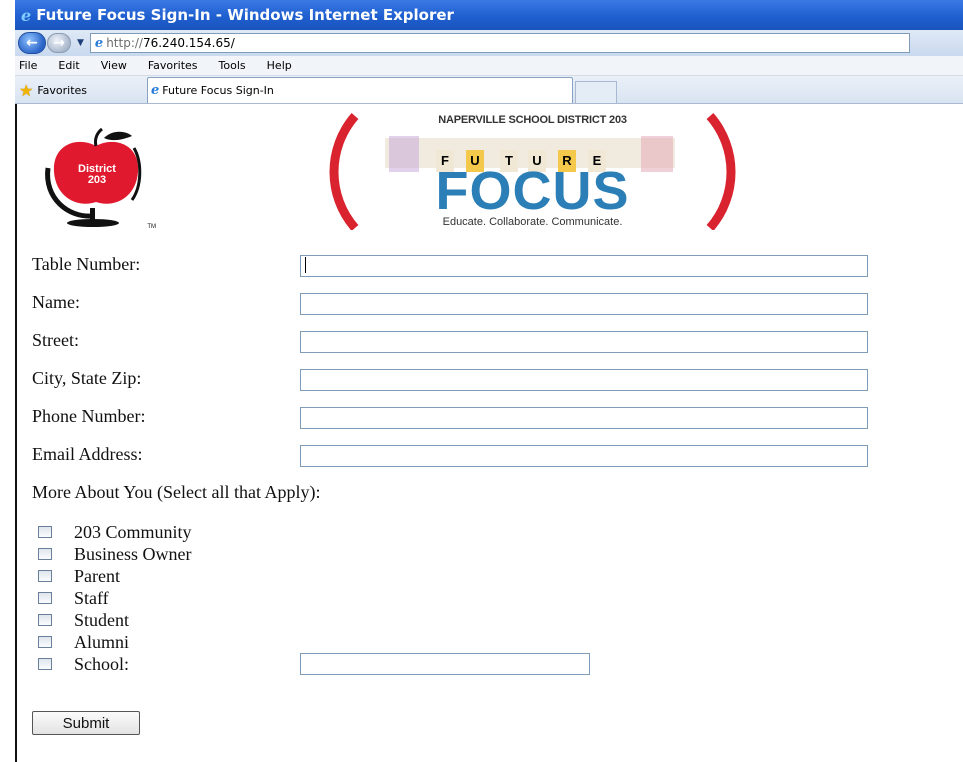  What do you see at coordinates (26, 15) in the screenshot?
I see `ie-icon: e` at bounding box center [26, 15].